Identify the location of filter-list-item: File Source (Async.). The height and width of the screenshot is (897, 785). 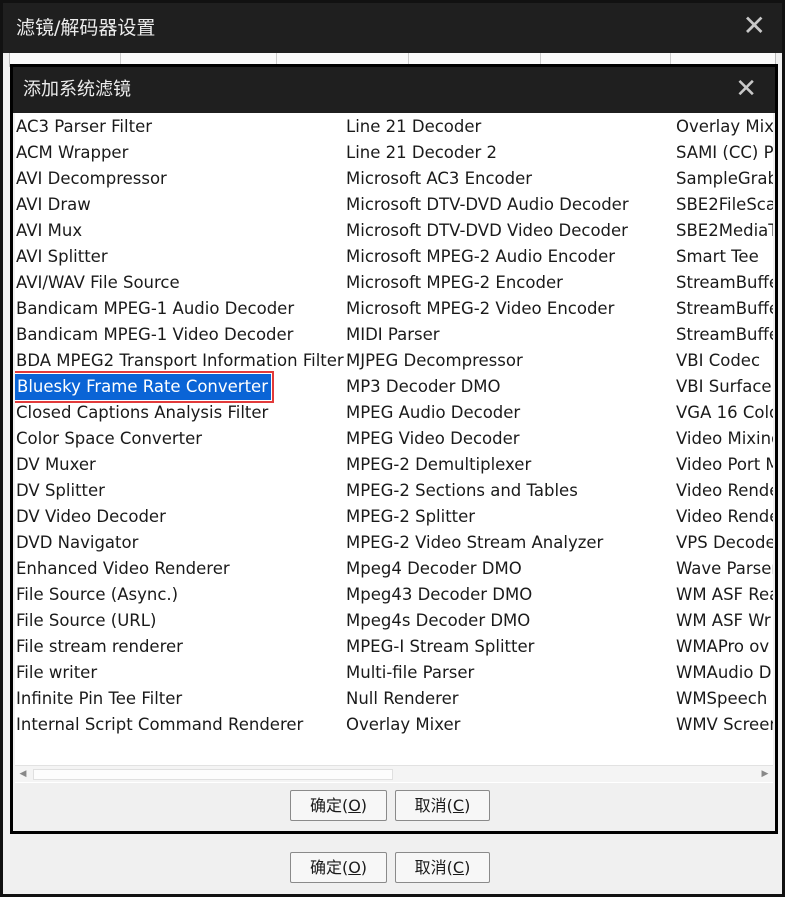
(179, 595).